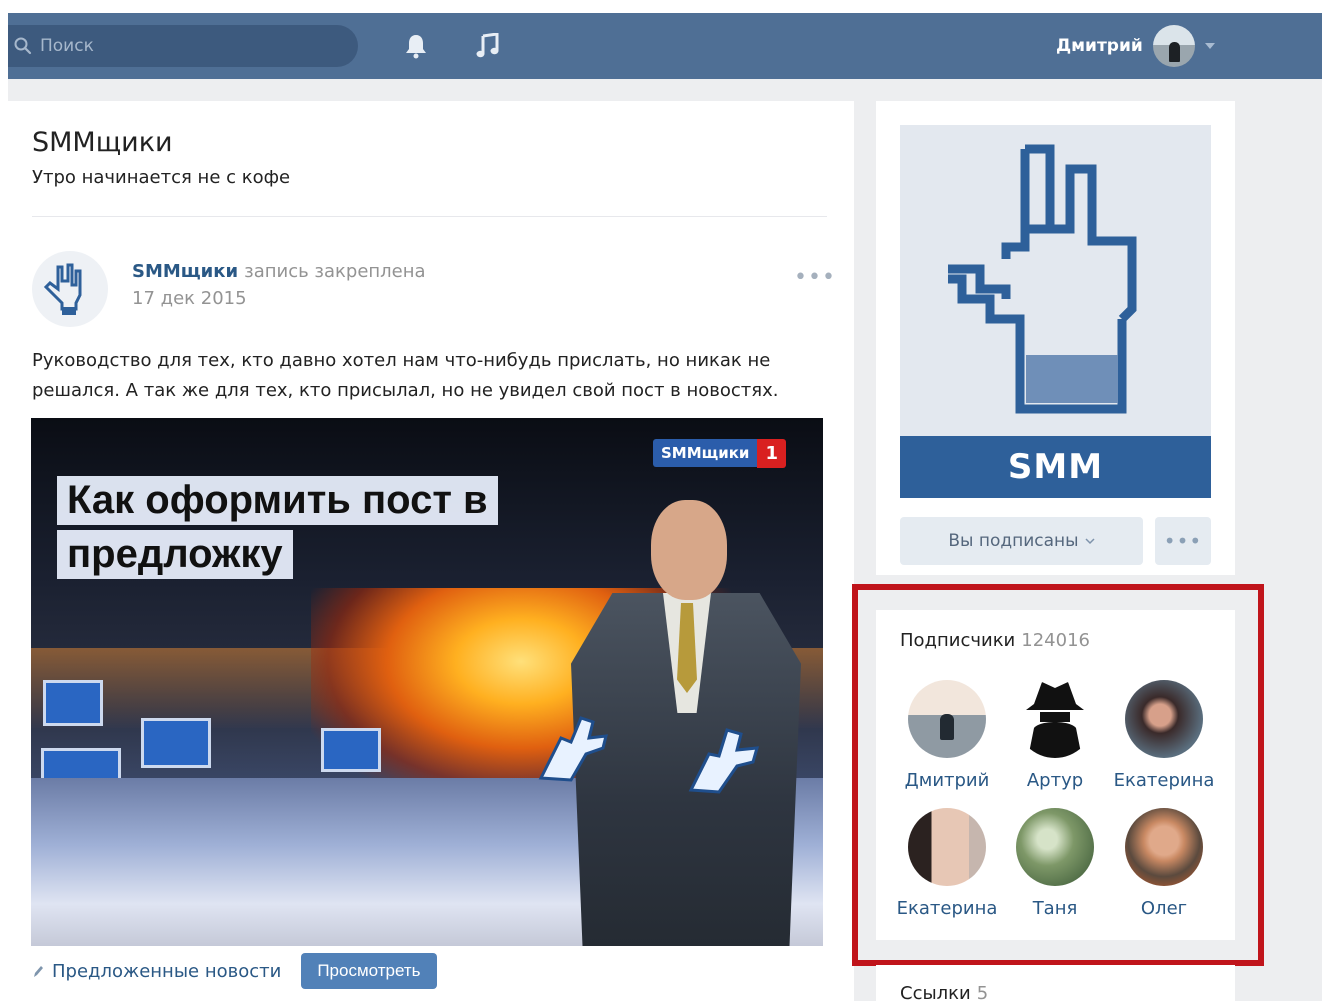  Describe the element at coordinates (161, 177) in the screenshot. I see `group-status: Утро начинается не с кофе` at that location.